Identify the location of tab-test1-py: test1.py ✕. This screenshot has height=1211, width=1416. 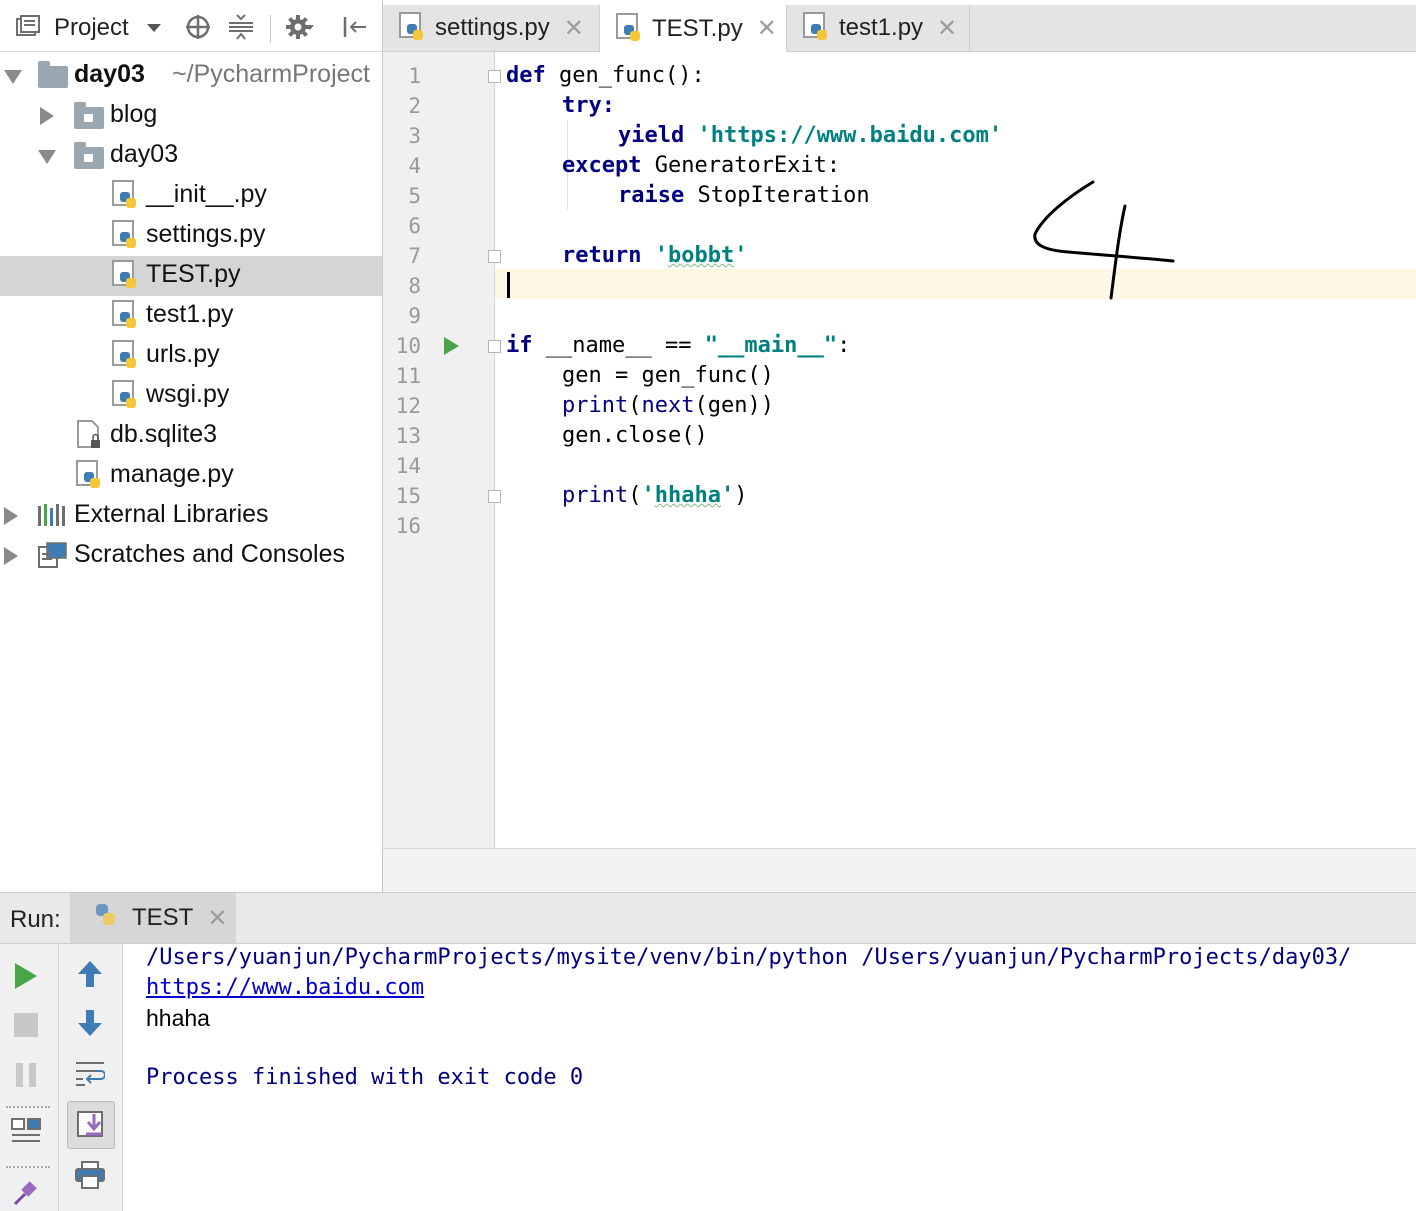
(878, 28).